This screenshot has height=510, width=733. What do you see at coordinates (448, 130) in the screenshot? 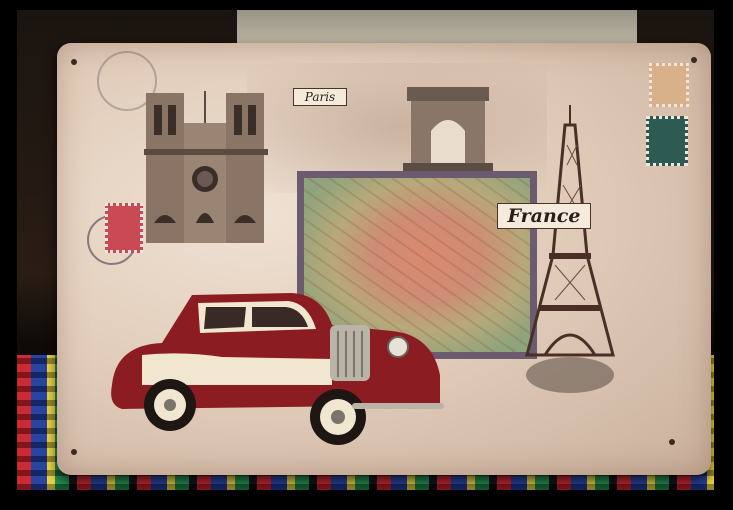
I see `arc-de-triomphe-illustration` at bounding box center [448, 130].